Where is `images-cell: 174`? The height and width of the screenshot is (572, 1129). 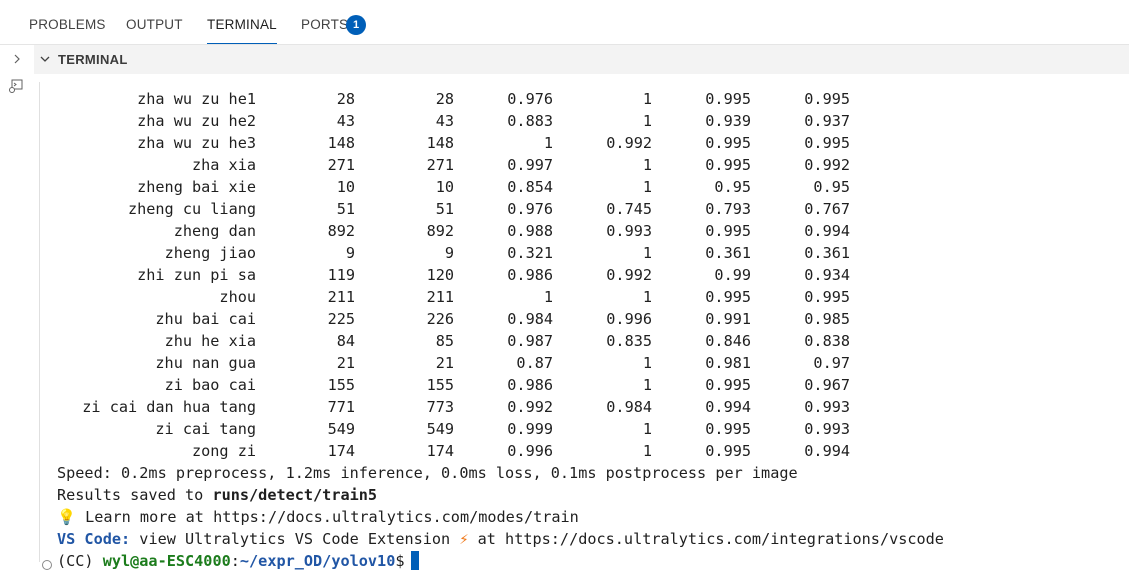
images-cell: 174 is located at coordinates (341, 451).